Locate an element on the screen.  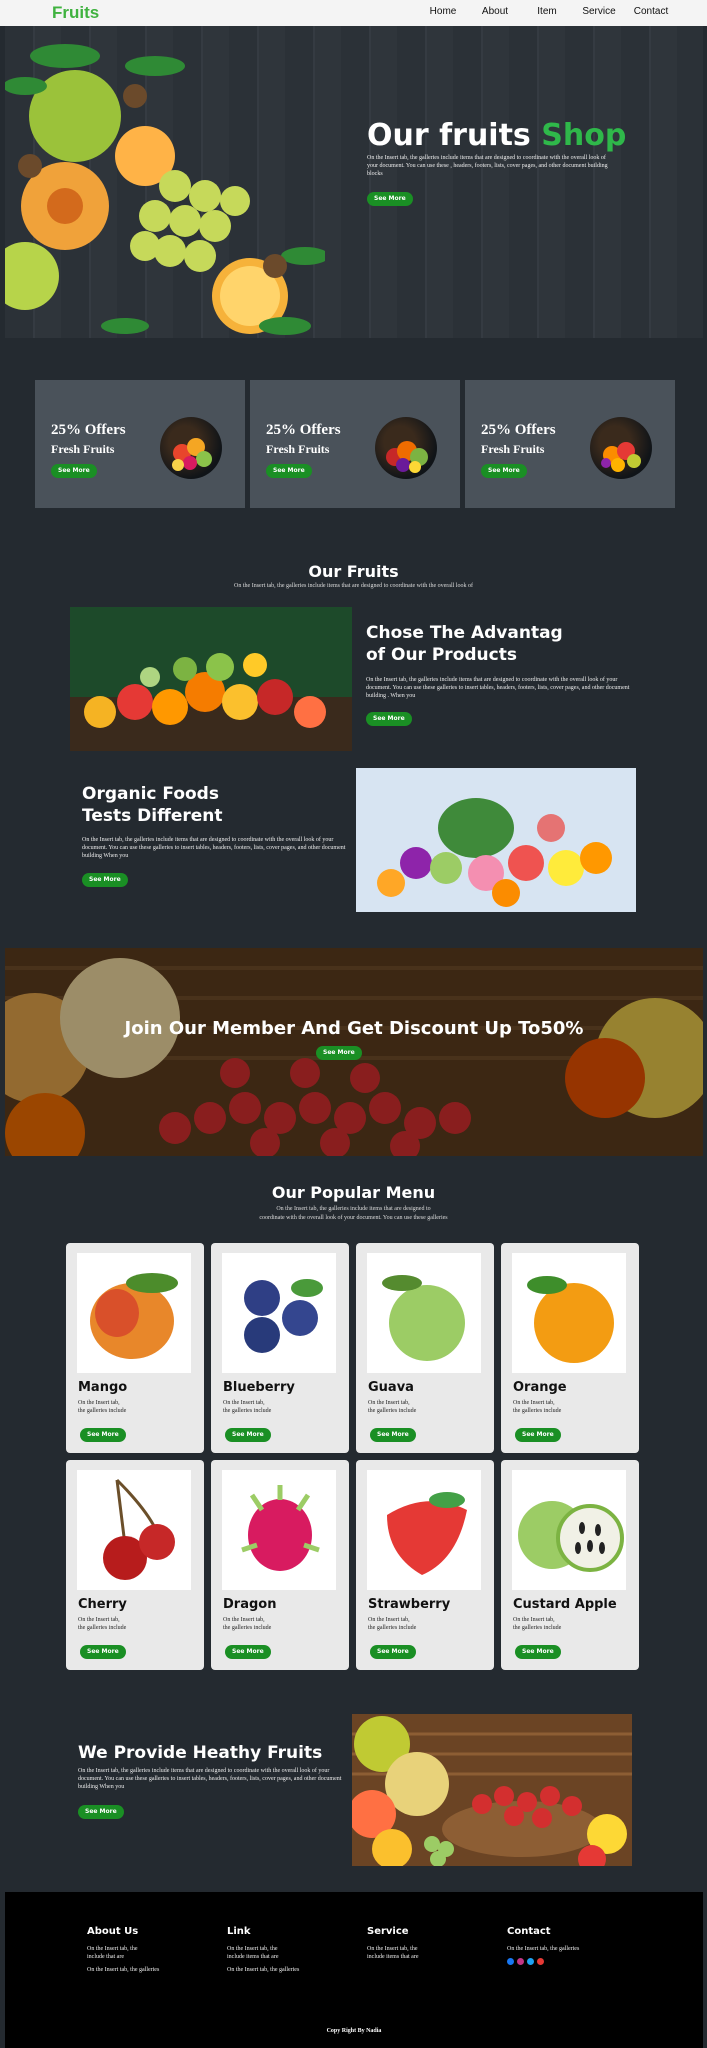
facebook-icon is located at coordinates (510, 1961).